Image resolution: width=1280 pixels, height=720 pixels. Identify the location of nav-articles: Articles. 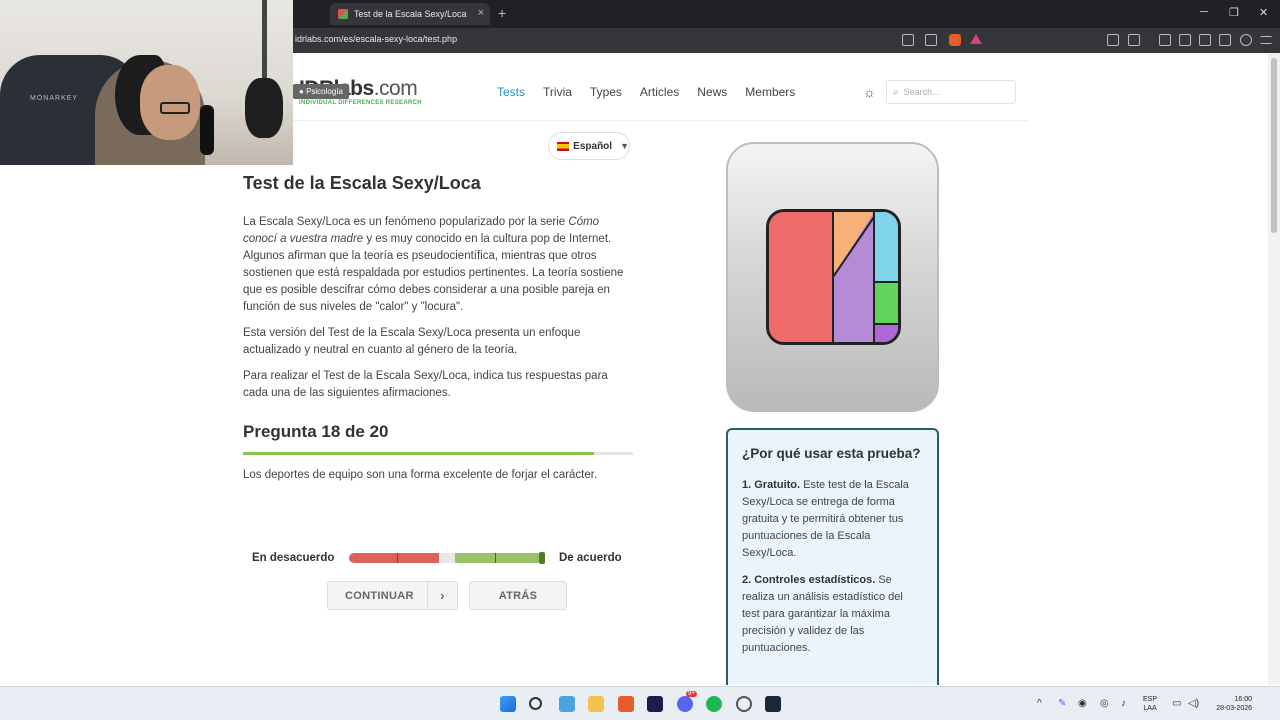
(659, 92).